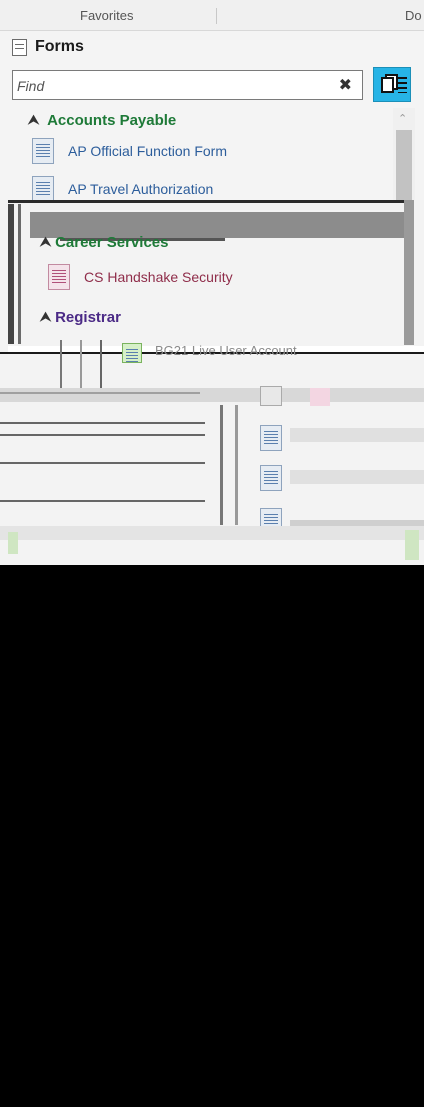 The width and height of the screenshot is (424, 1107). I want to click on forms-title: Forms, so click(59, 46).